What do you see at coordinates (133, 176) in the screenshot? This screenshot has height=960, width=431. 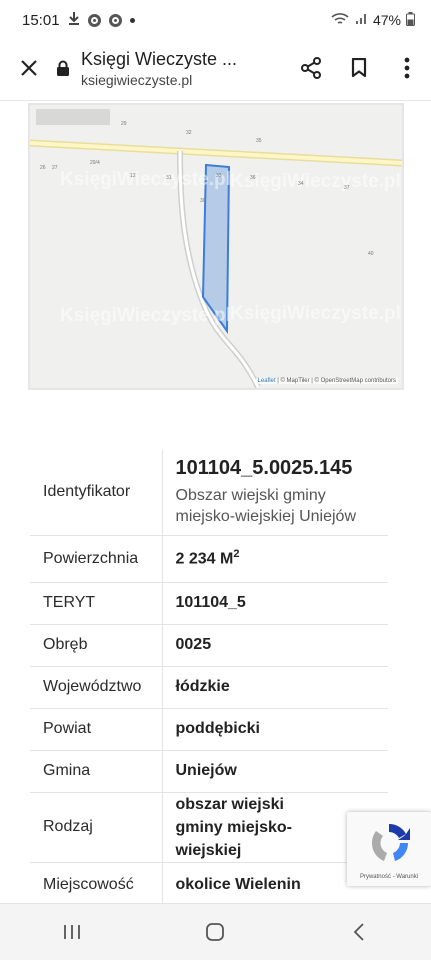 I see `parcel-number: 12` at bounding box center [133, 176].